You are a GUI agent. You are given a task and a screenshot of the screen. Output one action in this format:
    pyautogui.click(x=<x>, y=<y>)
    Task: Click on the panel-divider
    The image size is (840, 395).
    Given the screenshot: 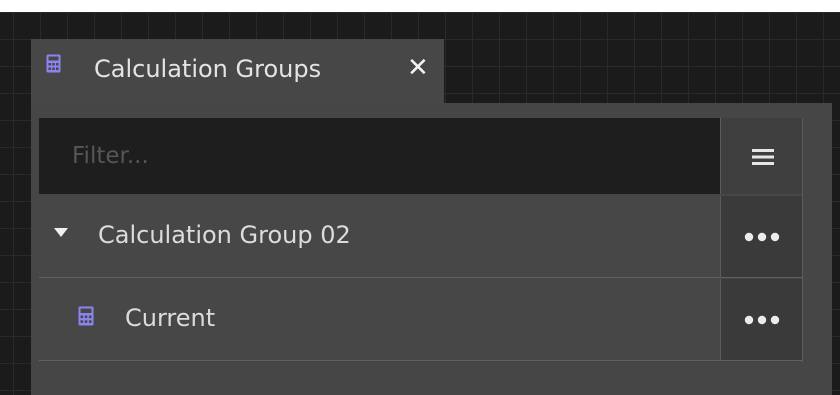 What is the action you would take?
    pyautogui.click(x=802, y=240)
    